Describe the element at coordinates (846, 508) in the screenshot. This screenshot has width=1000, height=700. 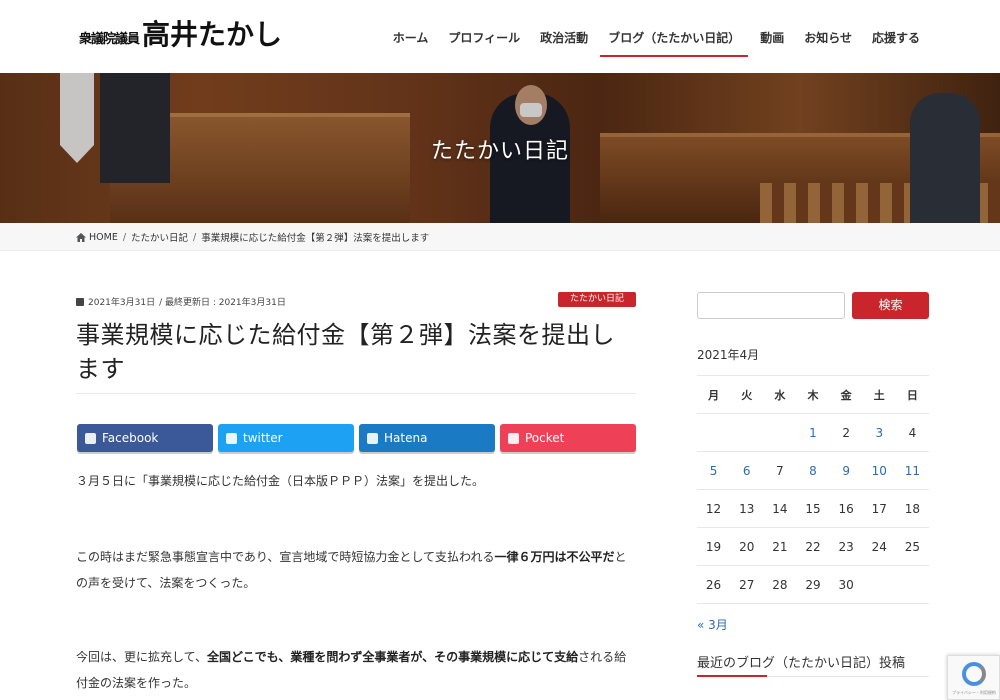
I see `calendar-day: 16` at that location.